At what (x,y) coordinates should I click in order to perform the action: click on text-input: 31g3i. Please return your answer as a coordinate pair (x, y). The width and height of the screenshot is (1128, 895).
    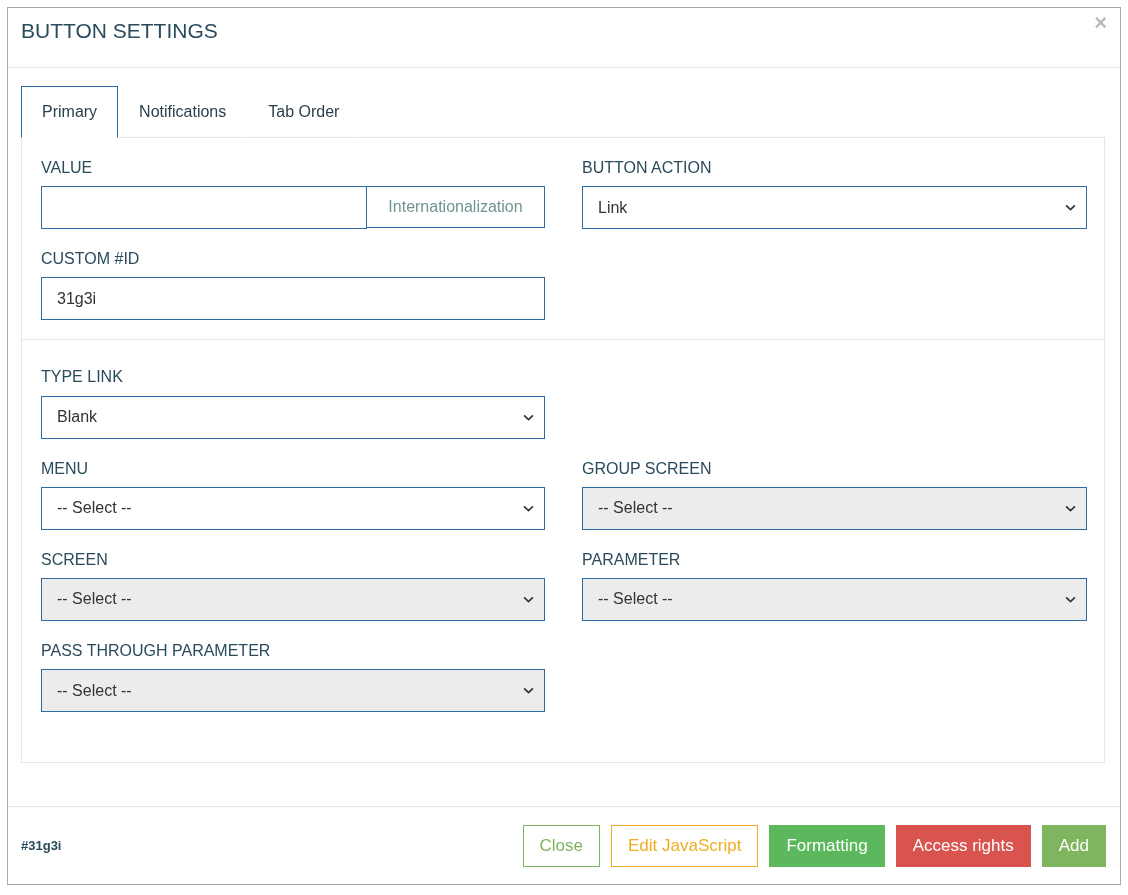
    Looking at the image, I should click on (293, 299).